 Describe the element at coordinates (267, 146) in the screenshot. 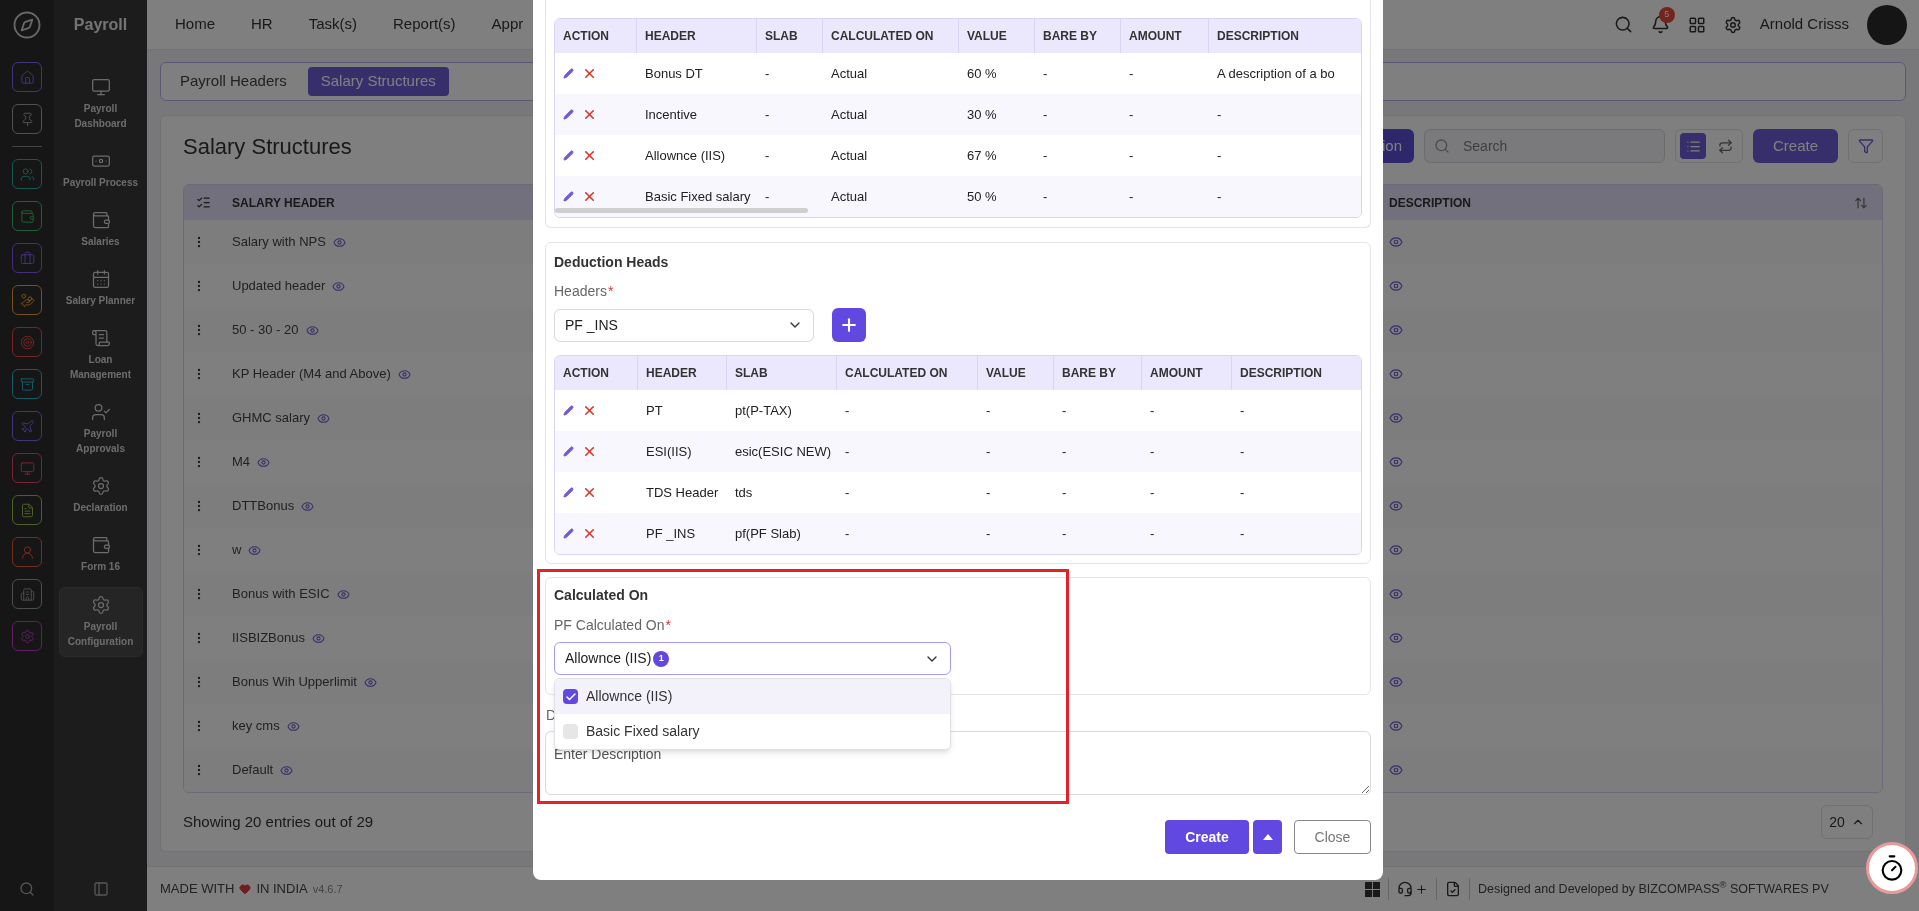

I see `page-title: Salary Structures` at that location.